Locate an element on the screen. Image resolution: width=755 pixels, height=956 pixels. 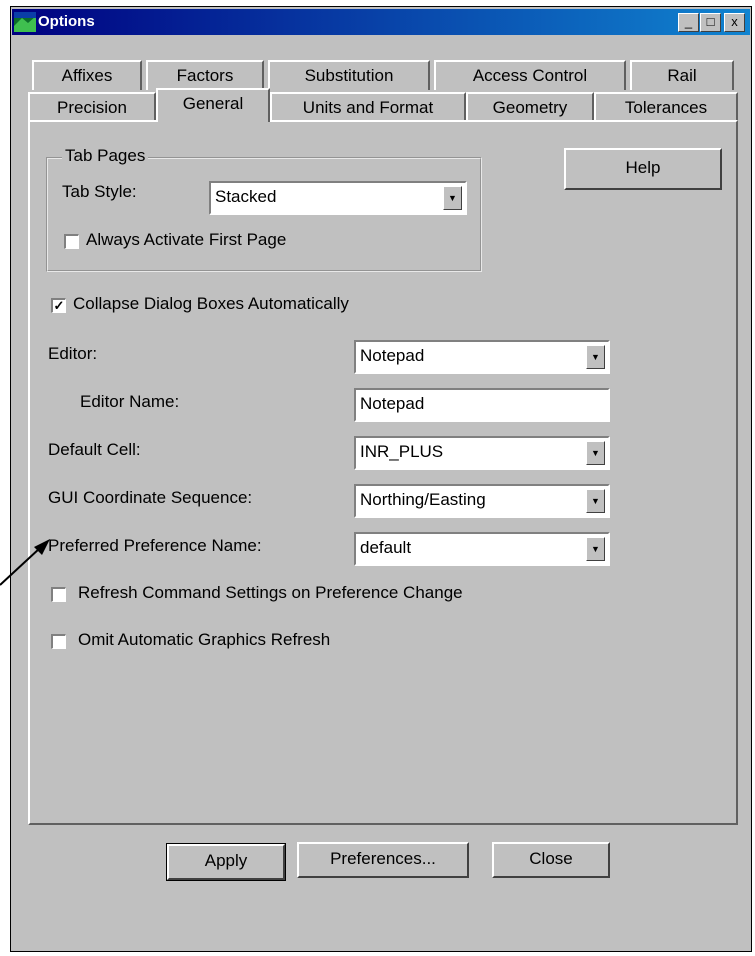
window-title: Options is located at coordinates (66, 21).